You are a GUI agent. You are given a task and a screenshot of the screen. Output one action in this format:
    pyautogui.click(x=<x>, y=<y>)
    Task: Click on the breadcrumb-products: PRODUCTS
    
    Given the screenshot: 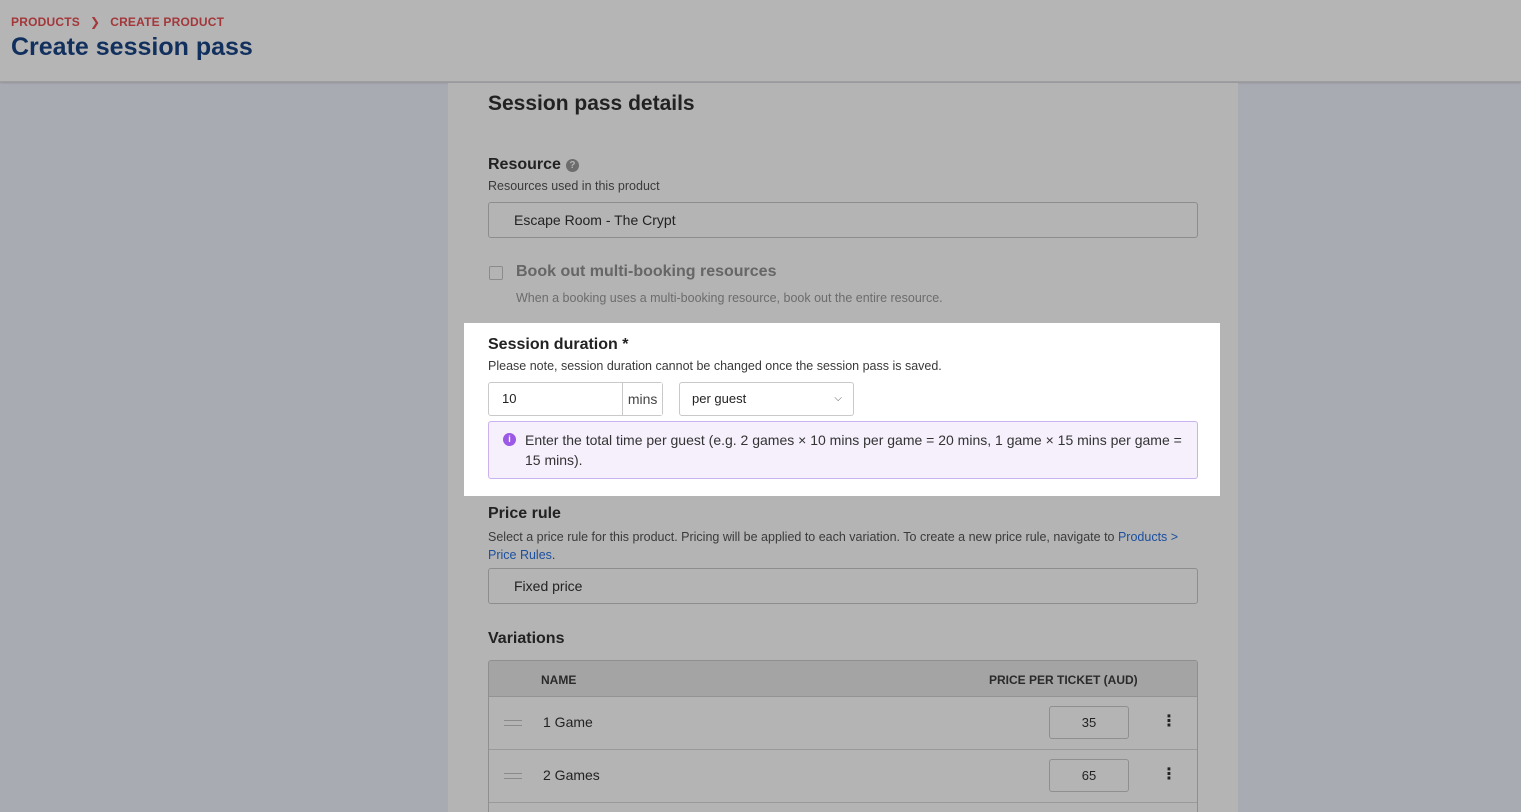 What is the action you would take?
    pyautogui.click(x=45, y=22)
    